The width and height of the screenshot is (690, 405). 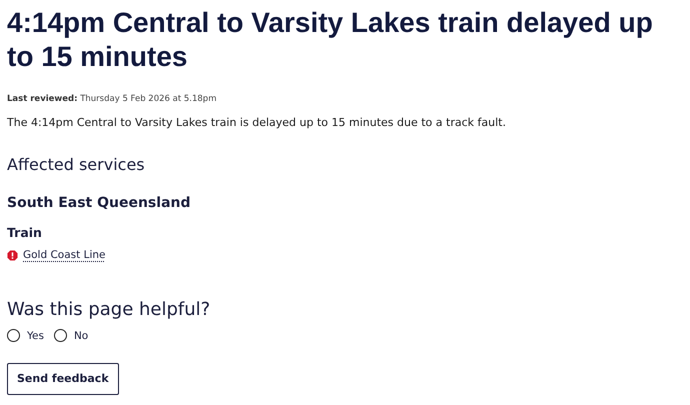 What do you see at coordinates (109, 309) in the screenshot?
I see `feedback-question: Was this page helpful?` at bounding box center [109, 309].